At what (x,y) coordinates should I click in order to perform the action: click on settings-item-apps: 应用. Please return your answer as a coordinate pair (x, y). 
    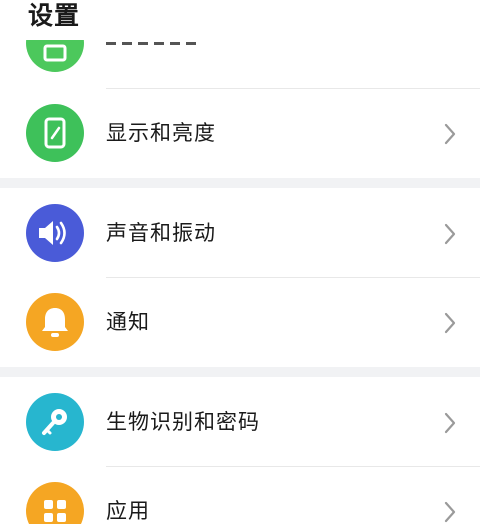
    Looking at the image, I should click on (240, 495).